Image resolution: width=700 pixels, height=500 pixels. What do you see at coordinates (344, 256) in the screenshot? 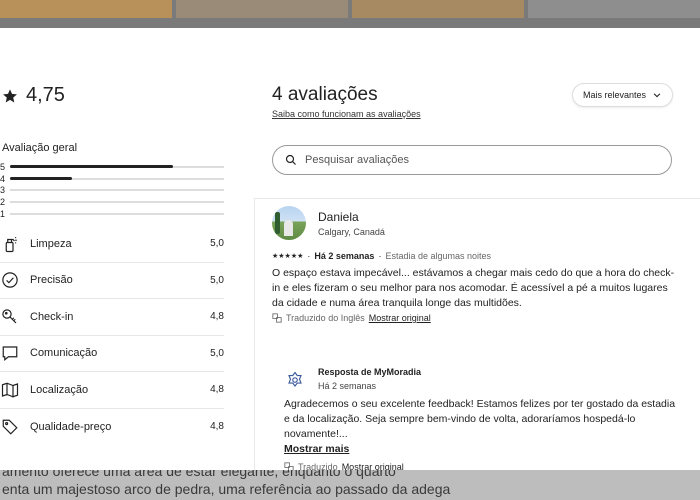
I see `review-time: Há 2 semanas` at bounding box center [344, 256].